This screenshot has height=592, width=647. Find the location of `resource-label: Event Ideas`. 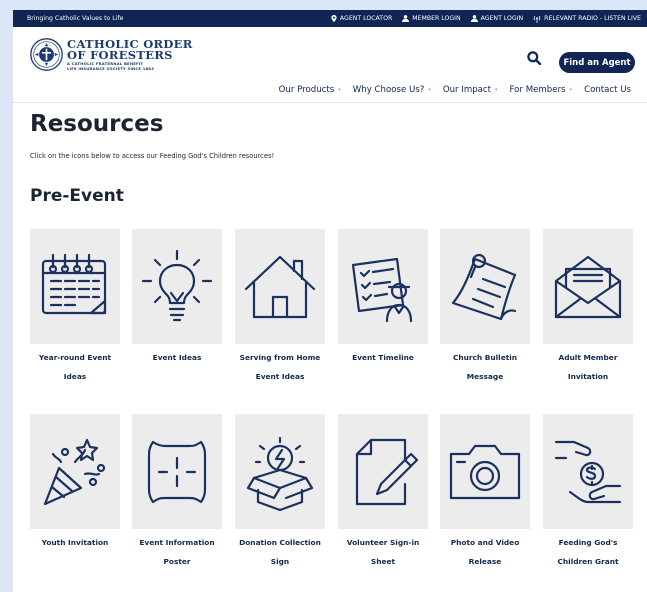

resource-label: Event Ideas is located at coordinates (177, 357).